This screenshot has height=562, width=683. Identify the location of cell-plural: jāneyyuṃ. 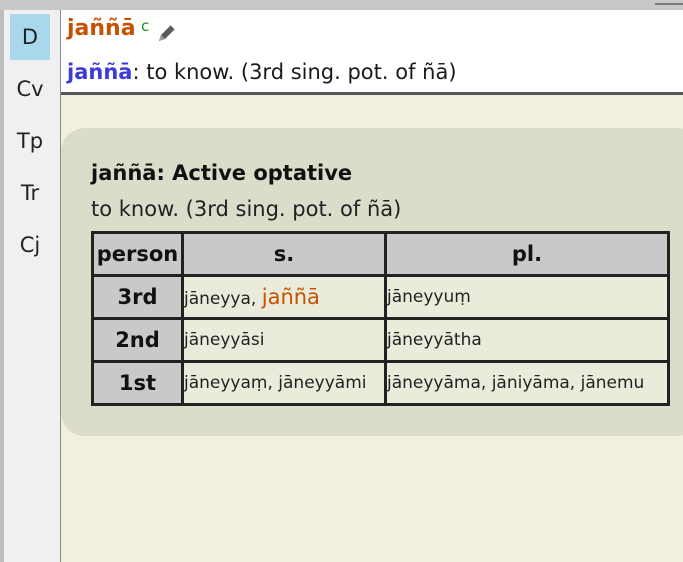
(527, 297).